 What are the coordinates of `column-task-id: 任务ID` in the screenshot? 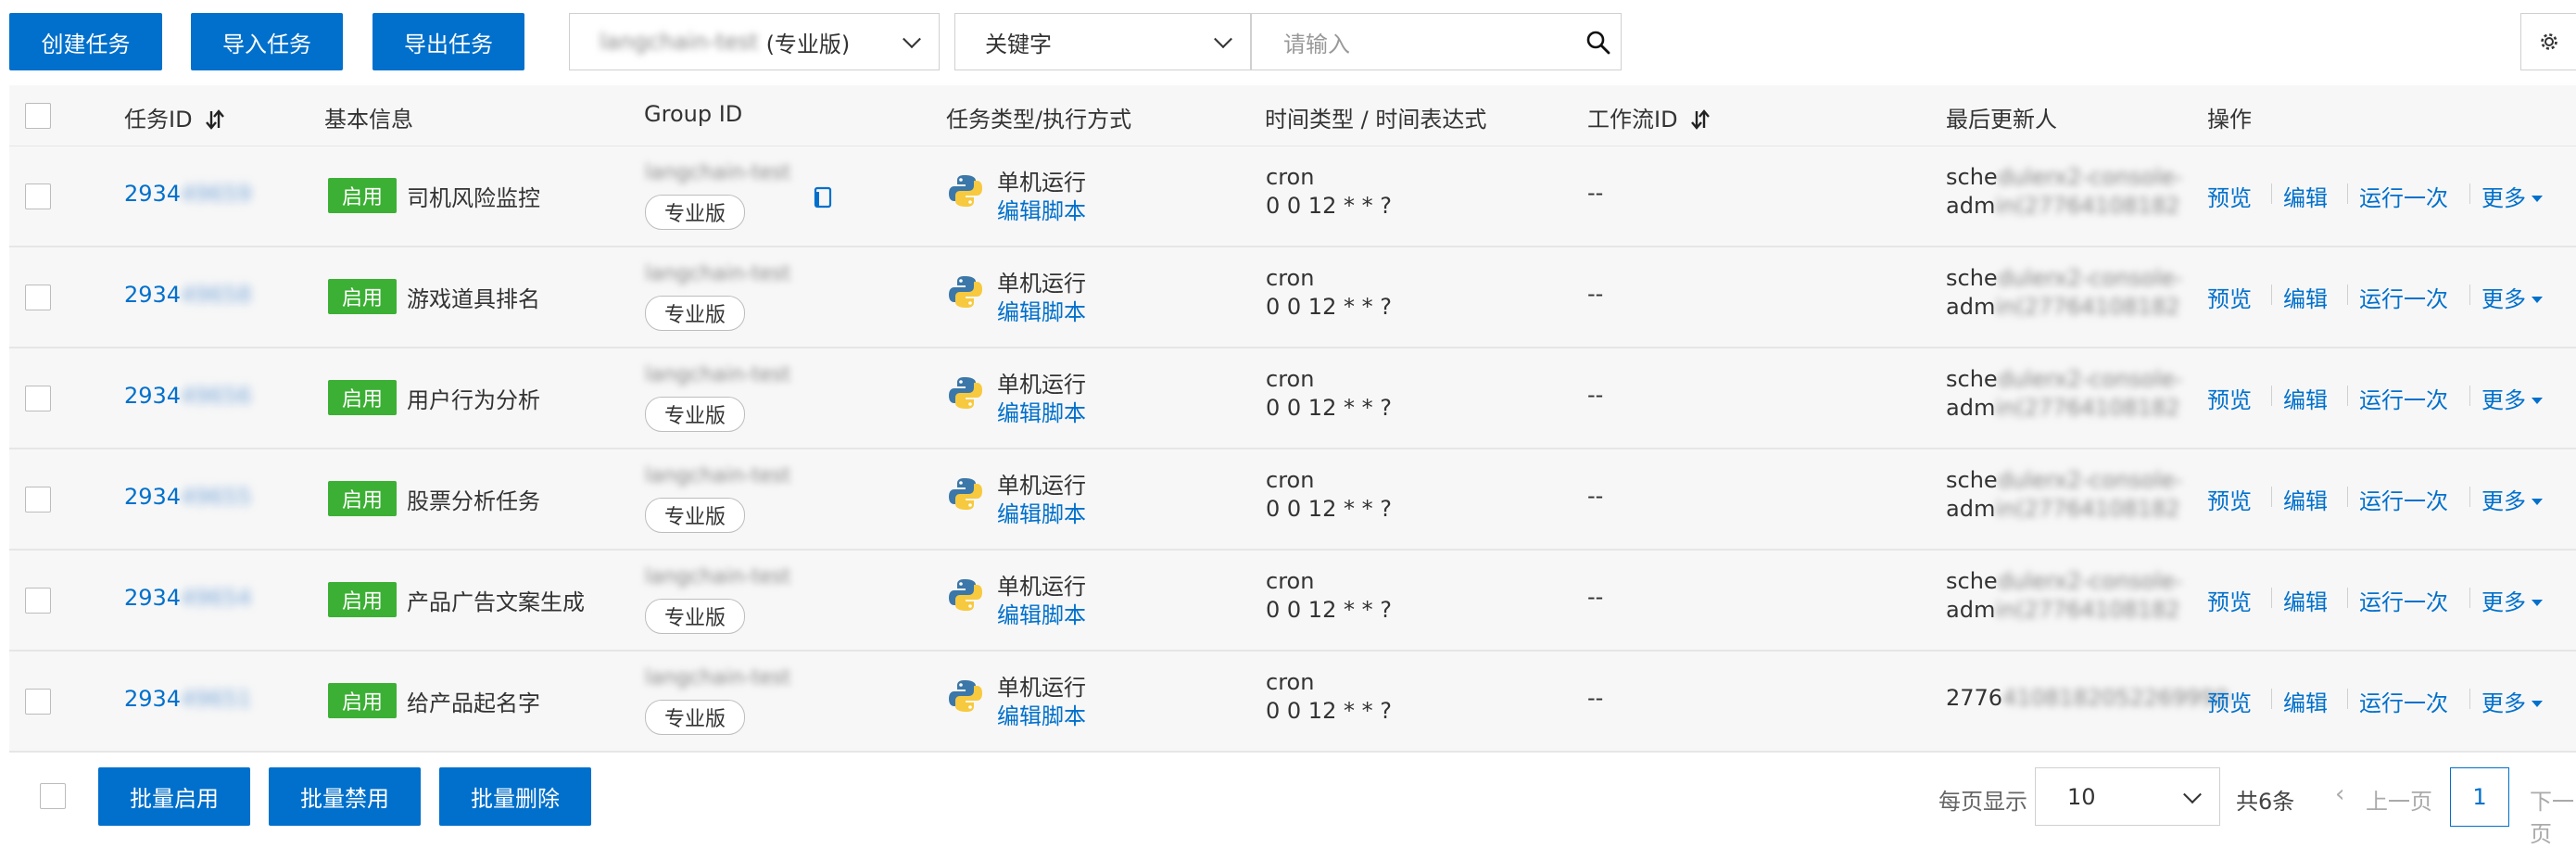 It's located at (174, 117).